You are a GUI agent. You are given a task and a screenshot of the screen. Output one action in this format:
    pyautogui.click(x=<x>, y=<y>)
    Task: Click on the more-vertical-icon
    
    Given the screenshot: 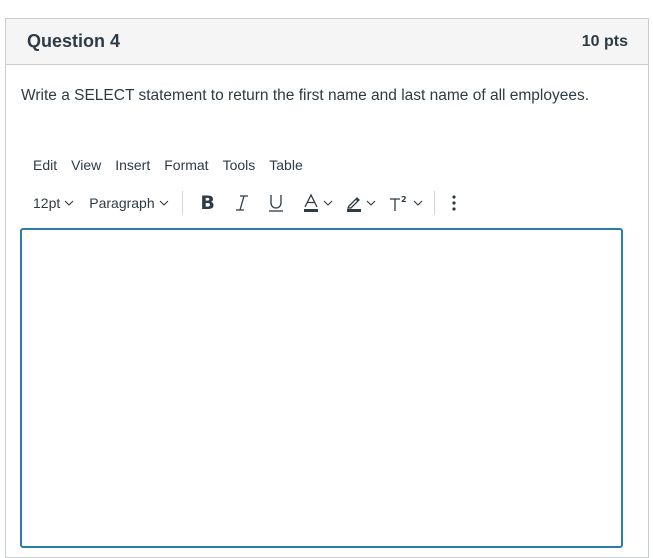 What is the action you would take?
    pyautogui.click(x=454, y=203)
    